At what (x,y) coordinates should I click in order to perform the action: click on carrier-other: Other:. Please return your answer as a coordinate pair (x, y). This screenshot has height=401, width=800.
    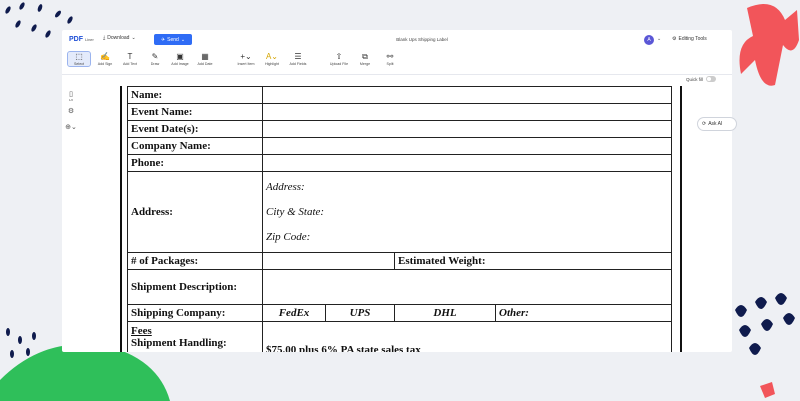
    Looking at the image, I should click on (583, 313).